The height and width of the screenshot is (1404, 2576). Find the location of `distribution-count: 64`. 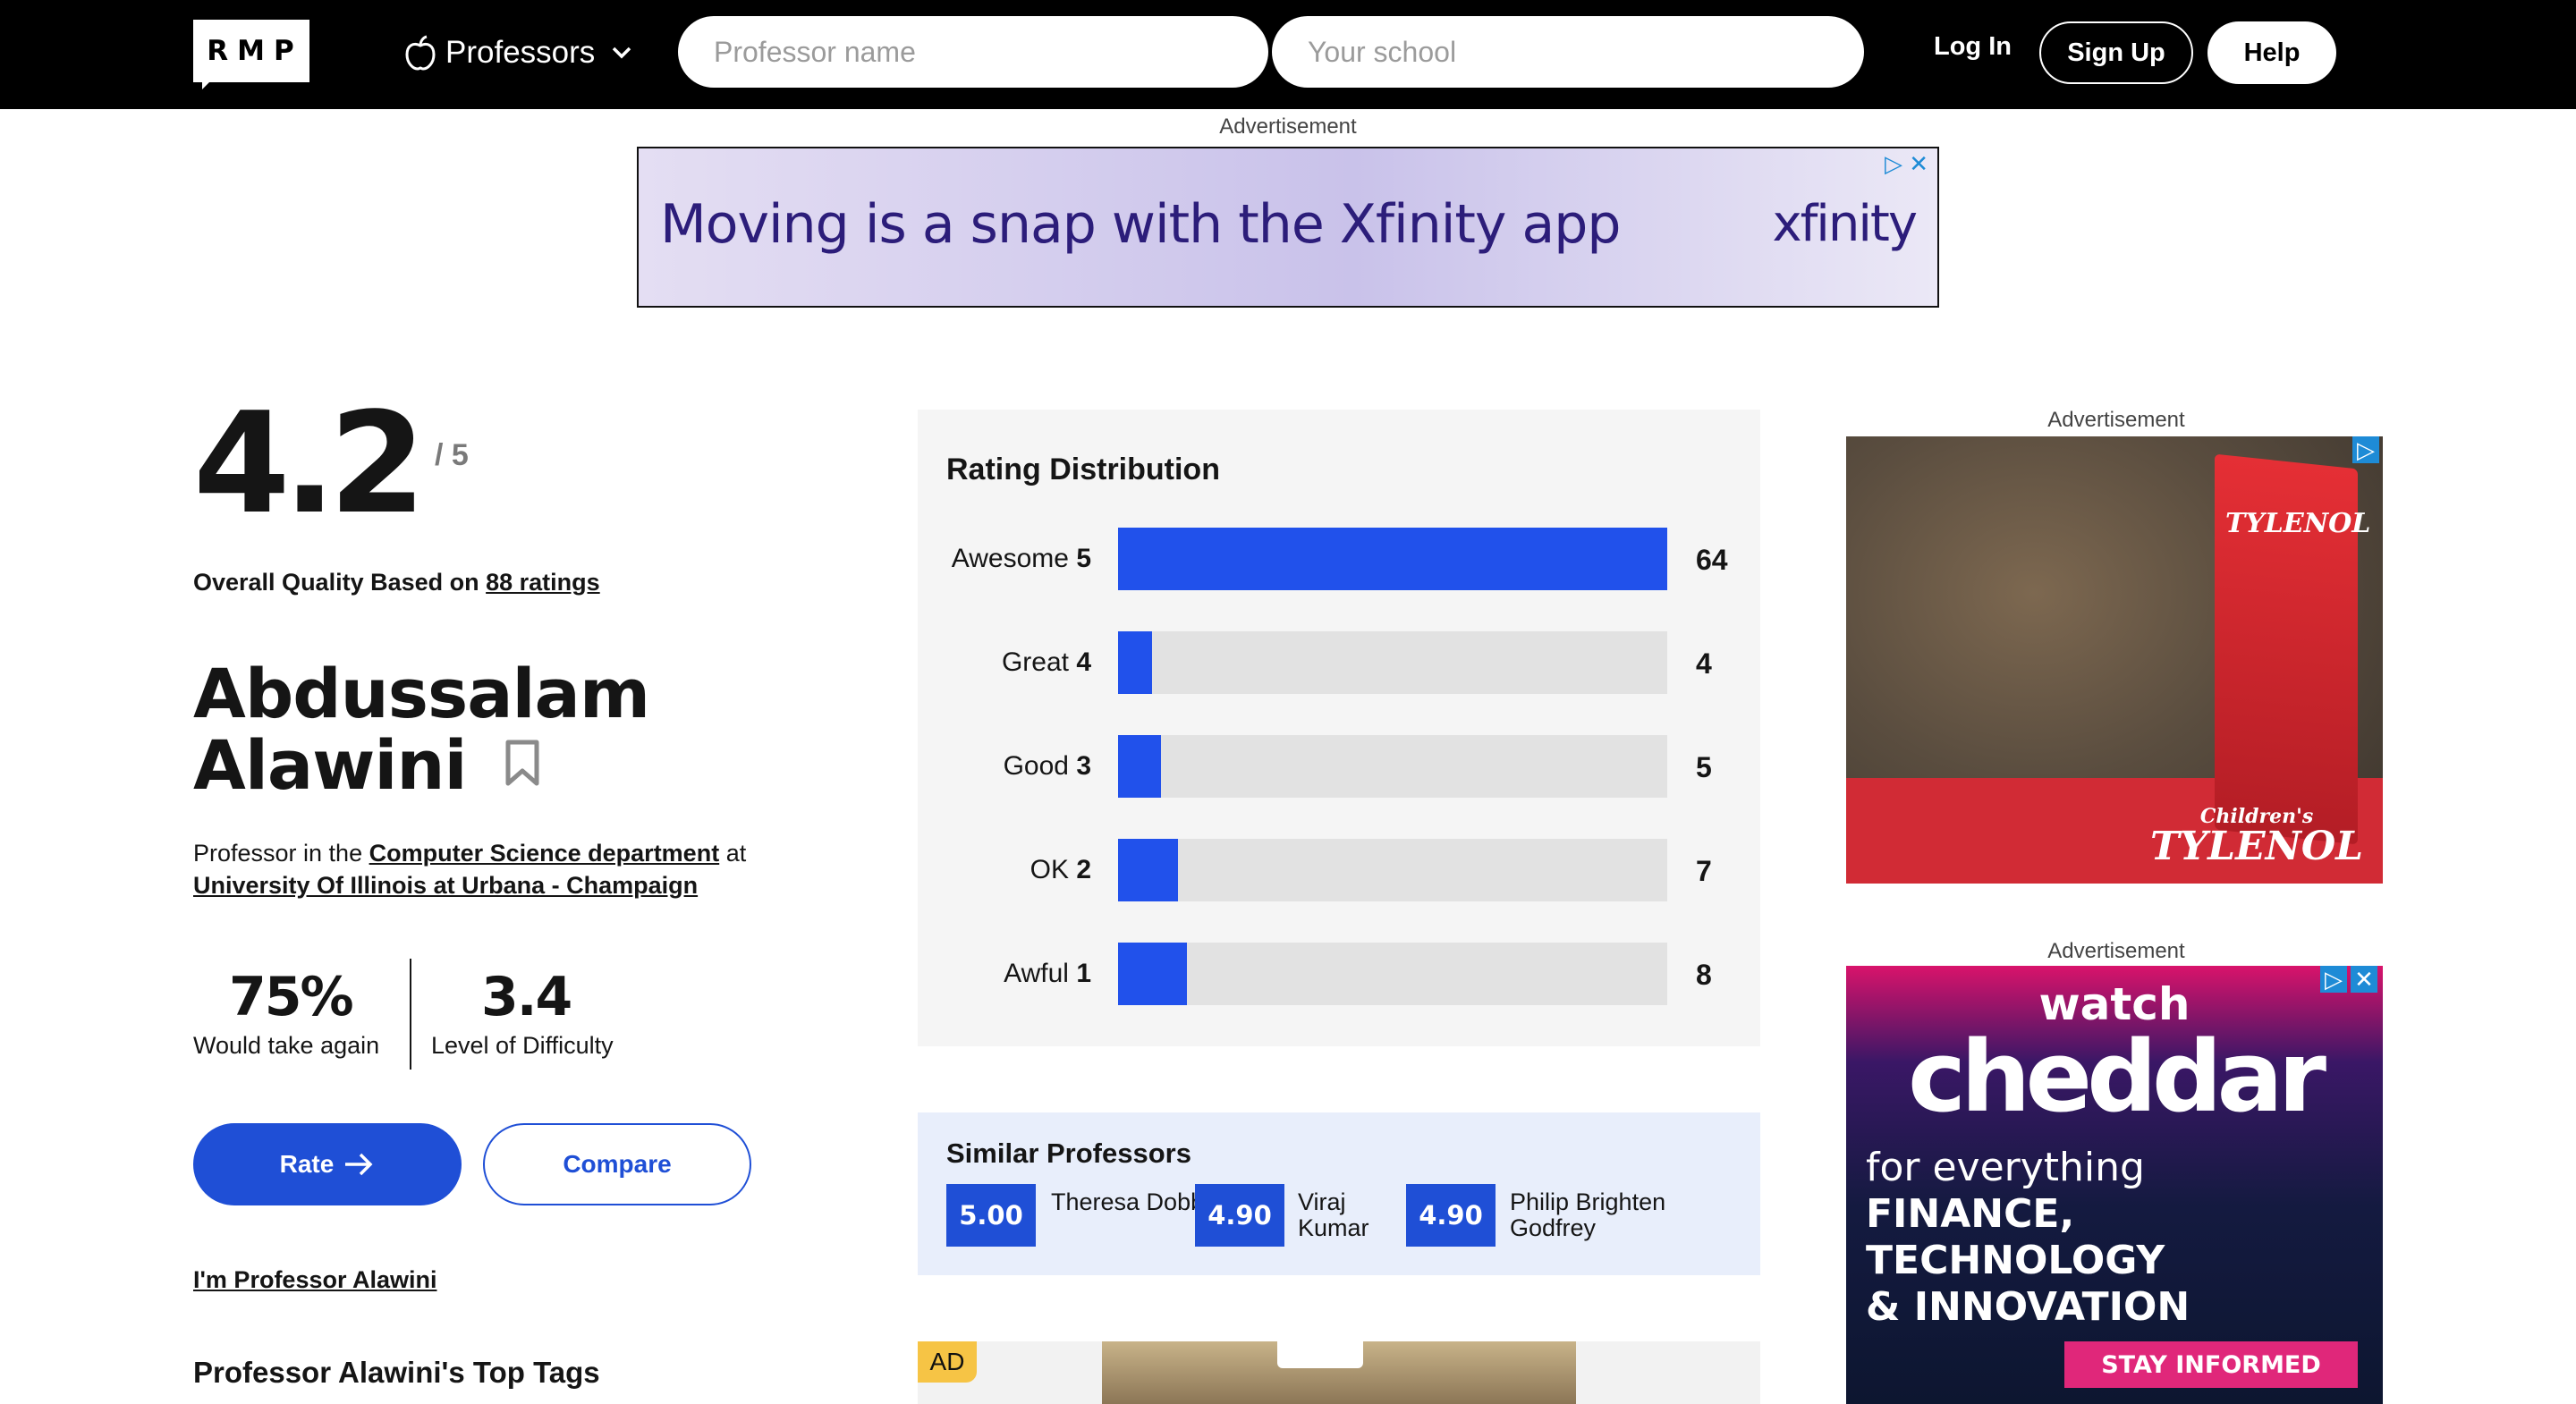

distribution-count: 64 is located at coordinates (1712, 560).